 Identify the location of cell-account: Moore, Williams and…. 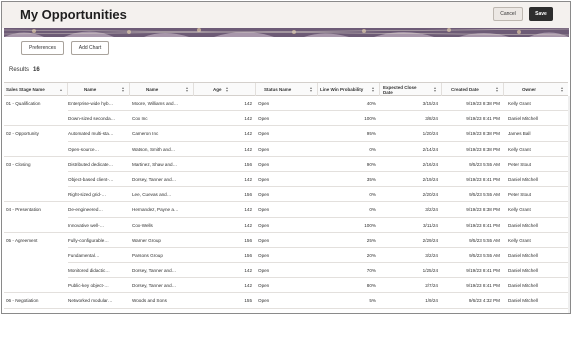
(155, 103).